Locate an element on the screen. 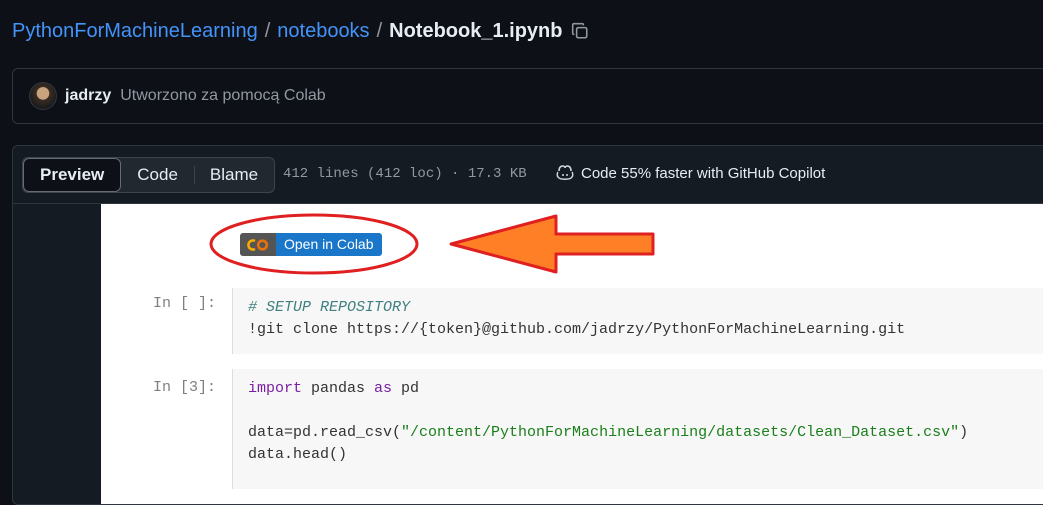  code-line: # SETUP REPOSITORY is located at coordinates (329, 307).